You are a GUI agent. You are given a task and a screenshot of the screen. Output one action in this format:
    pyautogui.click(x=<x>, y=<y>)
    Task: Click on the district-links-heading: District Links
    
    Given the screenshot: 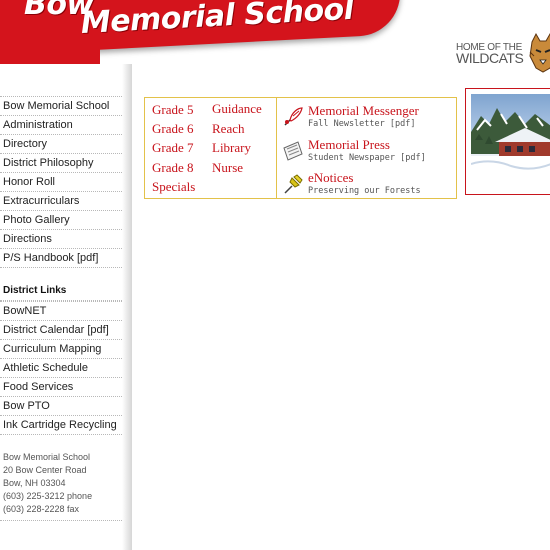 What is the action you would take?
    pyautogui.click(x=64, y=291)
    